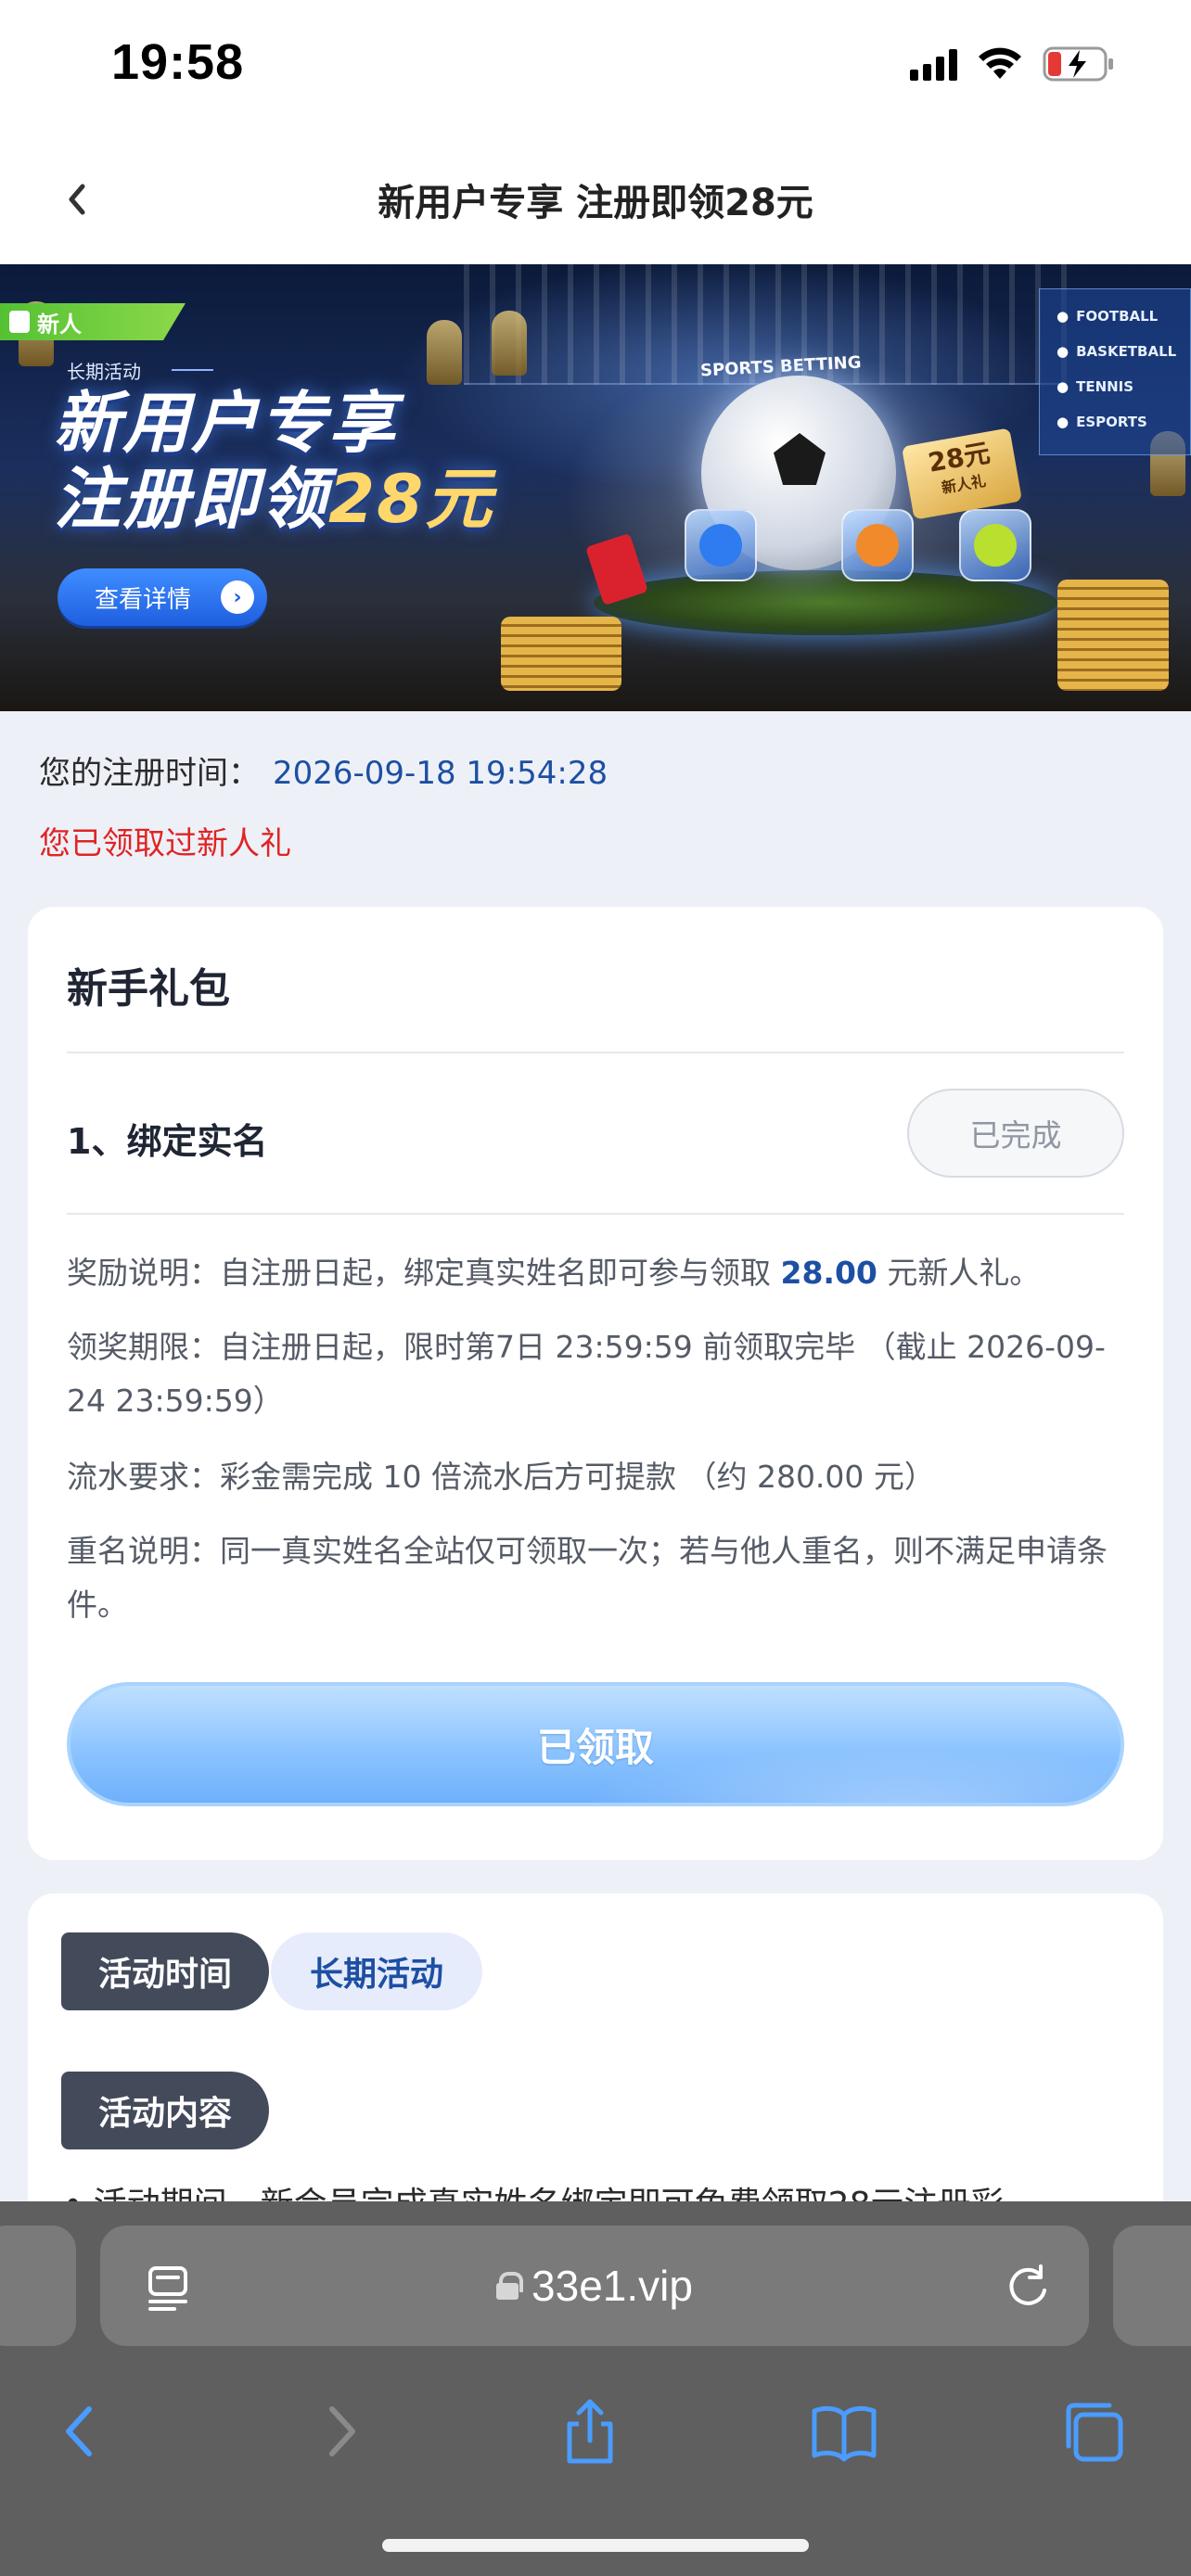 This screenshot has height=2576, width=1191. I want to click on rule-reward-suffix: 元新人礼。, so click(959, 1273).